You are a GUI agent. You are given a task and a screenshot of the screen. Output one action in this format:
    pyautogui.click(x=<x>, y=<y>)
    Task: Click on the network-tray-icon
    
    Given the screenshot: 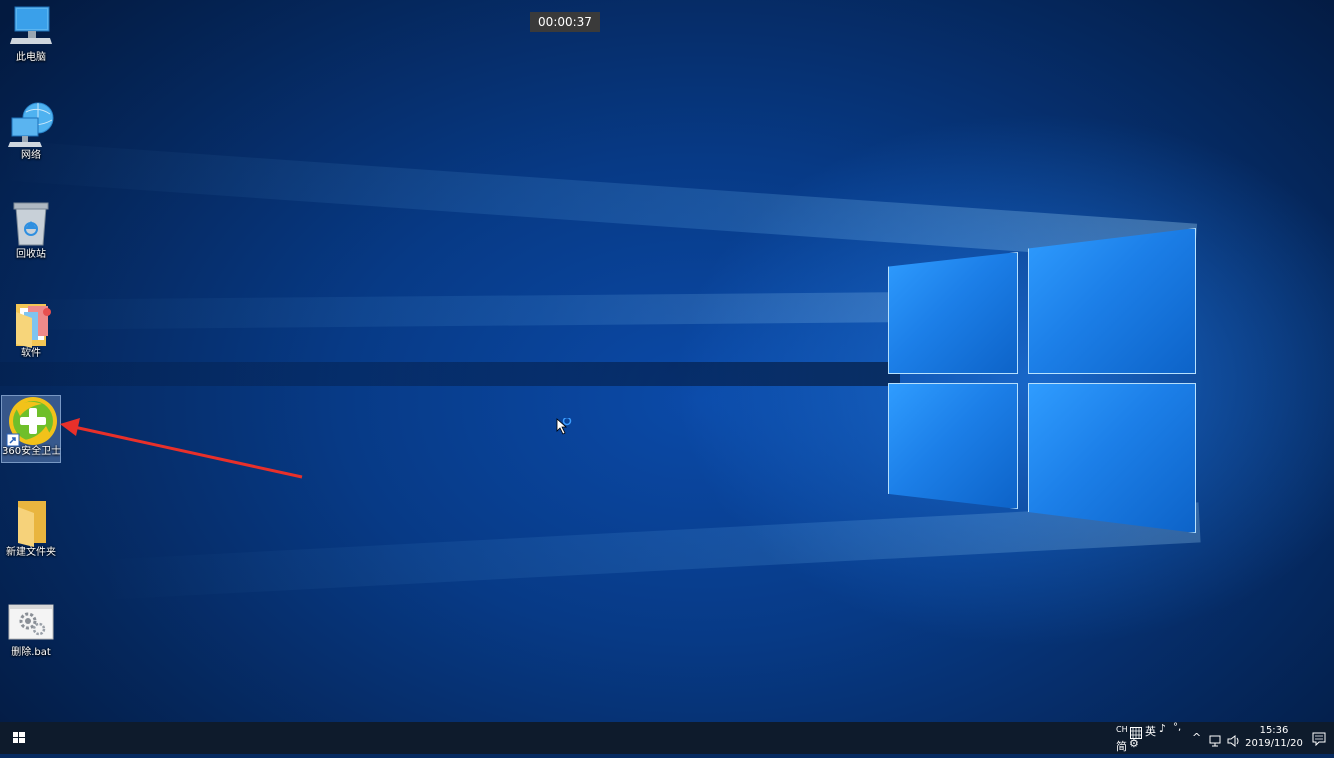 What is the action you would take?
    pyautogui.click(x=1216, y=741)
    